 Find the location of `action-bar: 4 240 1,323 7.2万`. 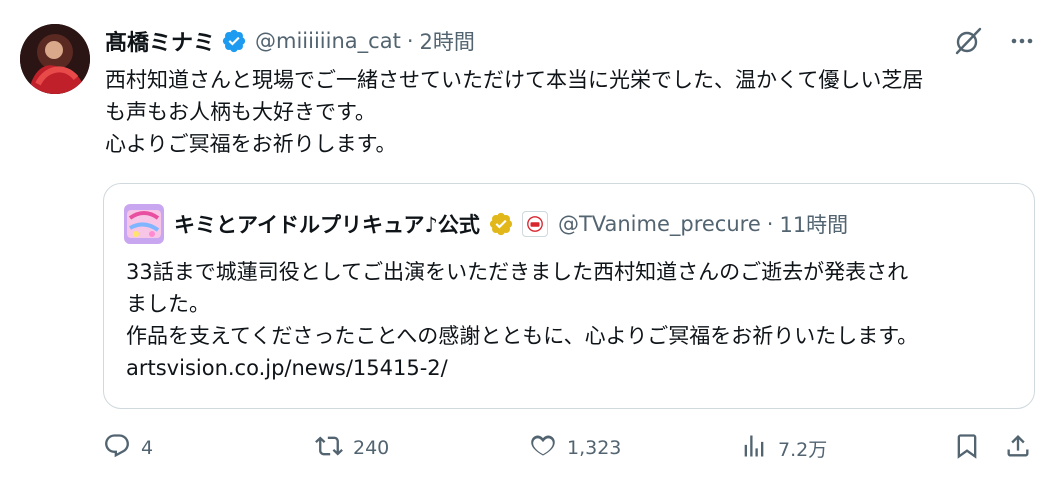

action-bar: 4 240 1,323 7.2万 is located at coordinates (570, 448).